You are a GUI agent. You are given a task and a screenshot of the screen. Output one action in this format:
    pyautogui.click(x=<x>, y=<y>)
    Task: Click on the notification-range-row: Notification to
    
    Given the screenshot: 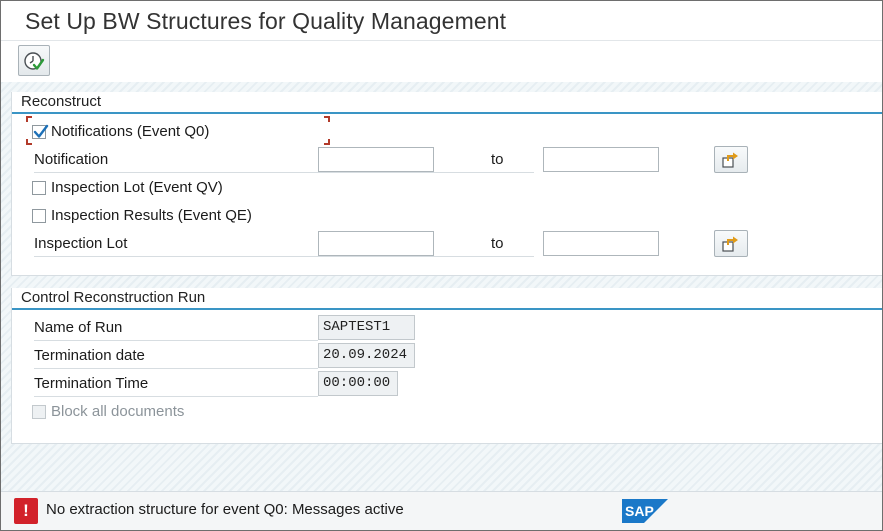 What is the action you would take?
    pyautogui.click(x=447, y=160)
    